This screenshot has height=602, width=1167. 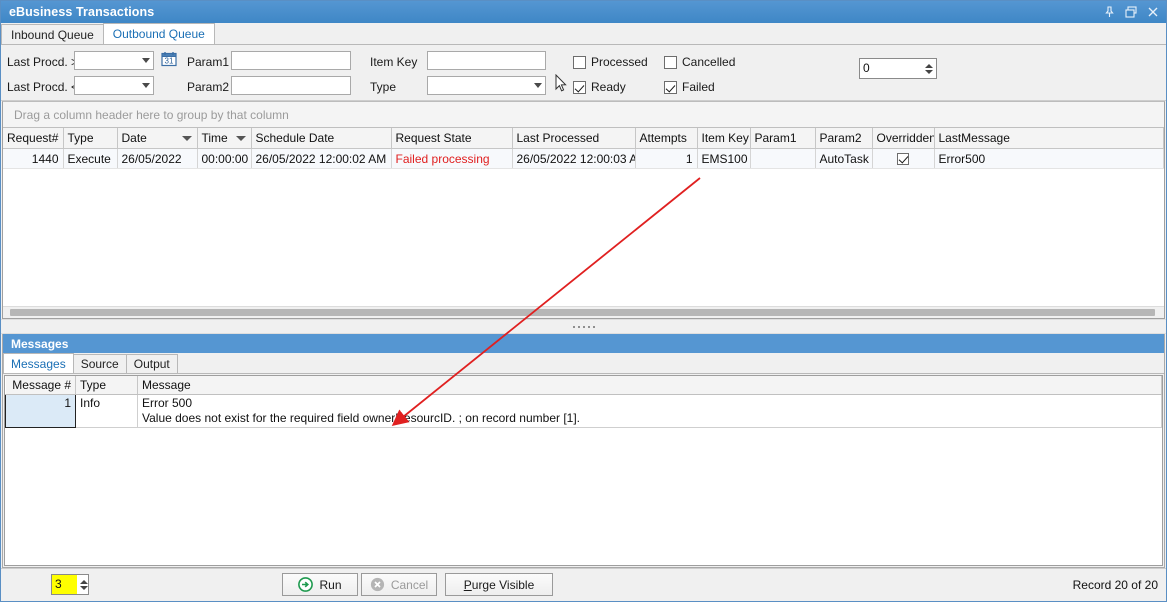 I want to click on cell-overridden, so click(x=903, y=158).